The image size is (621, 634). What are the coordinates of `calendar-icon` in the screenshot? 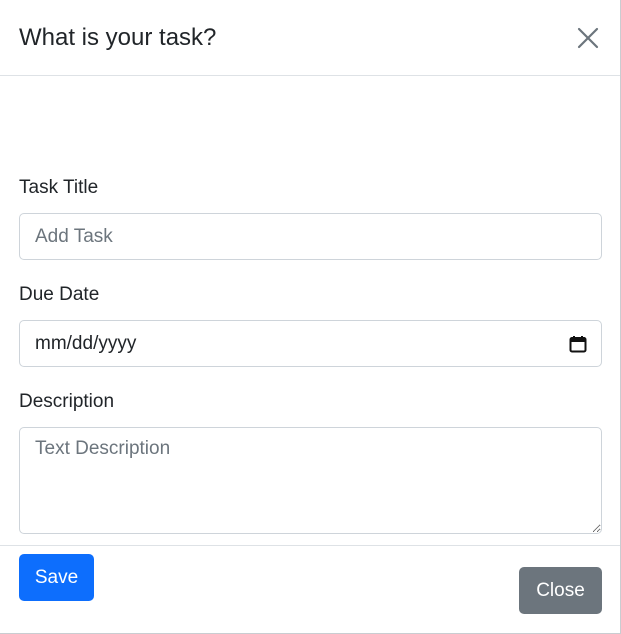 It's located at (578, 344).